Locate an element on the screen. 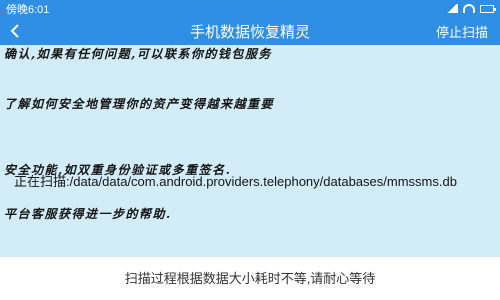 The height and width of the screenshot is (300, 500). status-icons is located at coordinates (471, 8).